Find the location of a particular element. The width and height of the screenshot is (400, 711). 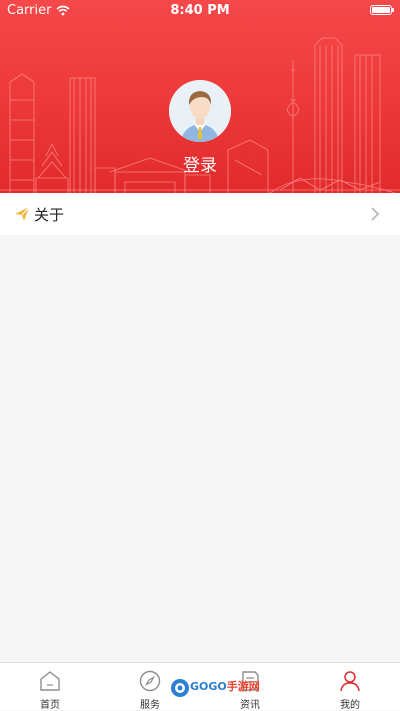

watermark-logo: GOGO手游网 is located at coordinates (215, 689).